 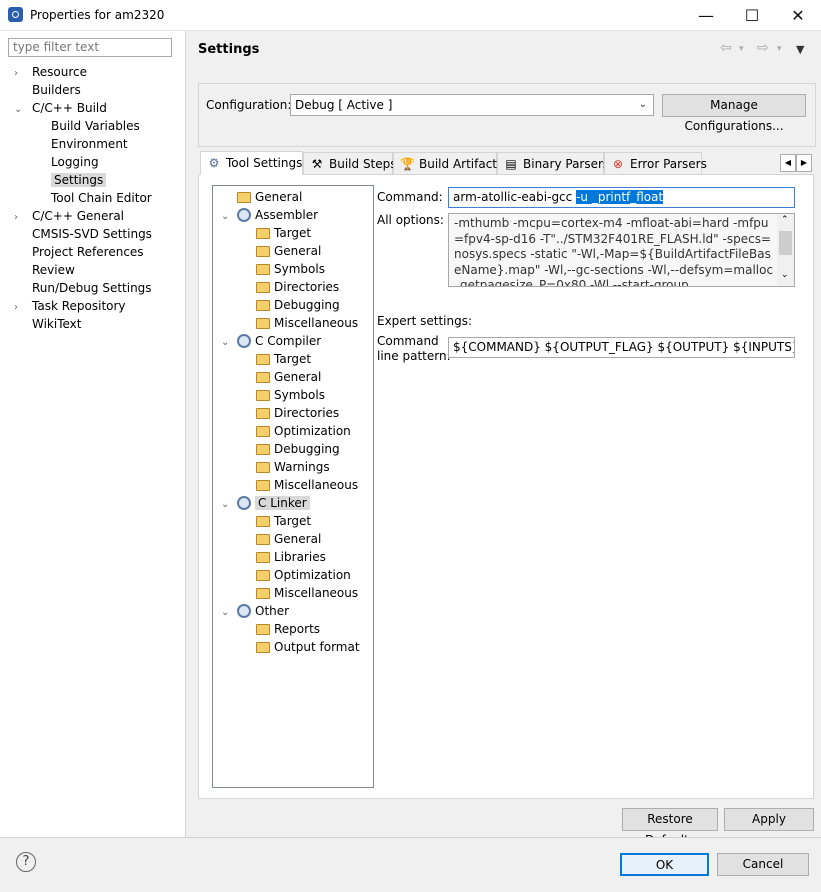 I want to click on tab-error: ⊗ Error Parsers, so click(x=655, y=163).